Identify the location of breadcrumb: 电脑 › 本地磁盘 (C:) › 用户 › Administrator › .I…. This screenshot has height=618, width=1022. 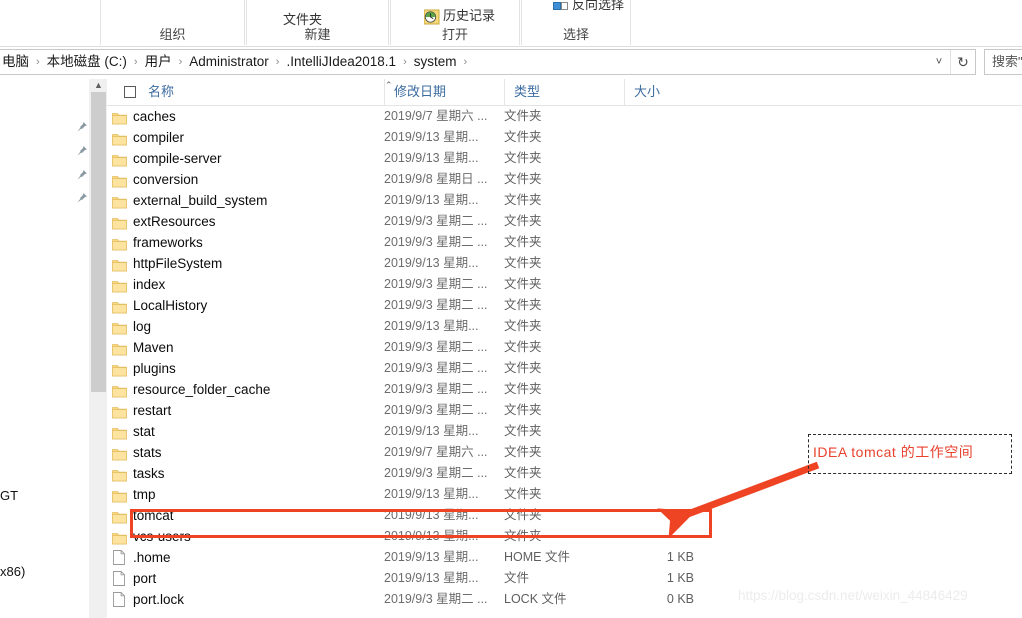
(464, 62).